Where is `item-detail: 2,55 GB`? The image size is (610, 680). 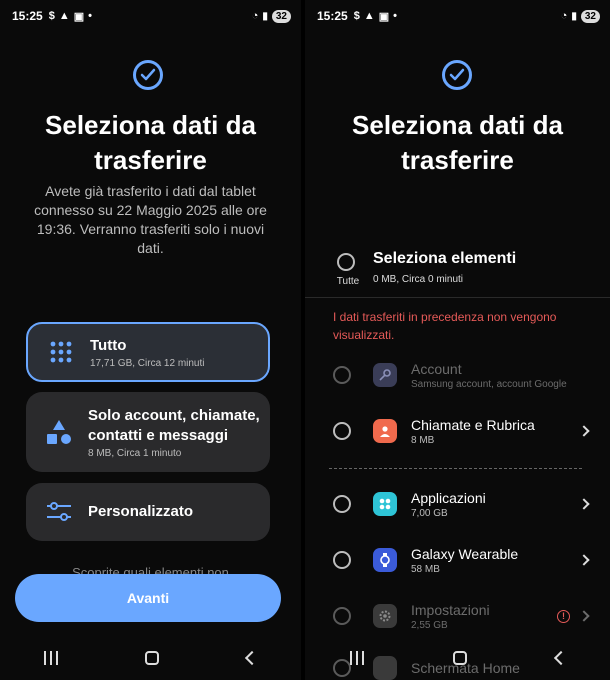 item-detail: 2,55 GB is located at coordinates (429, 625).